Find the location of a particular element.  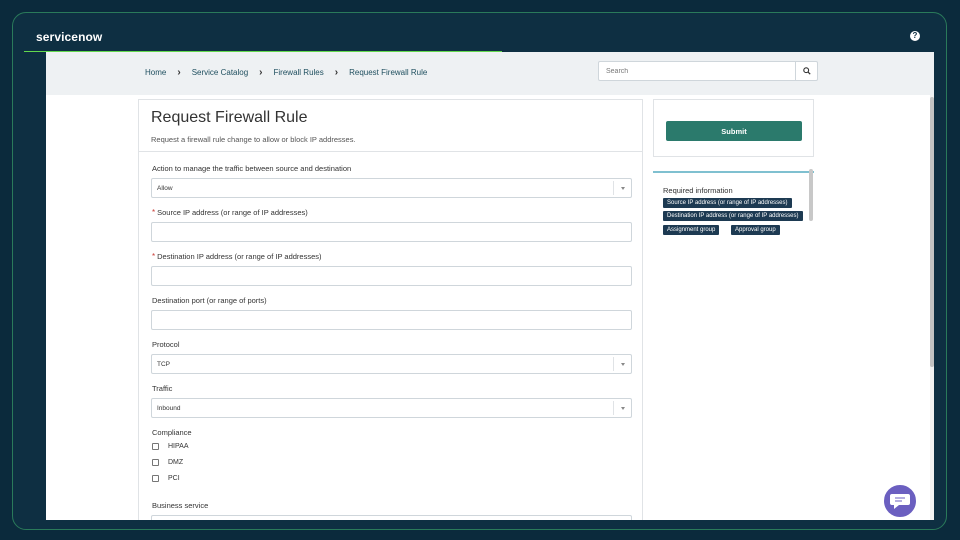

traffic-select: Inbound is located at coordinates (391, 408).